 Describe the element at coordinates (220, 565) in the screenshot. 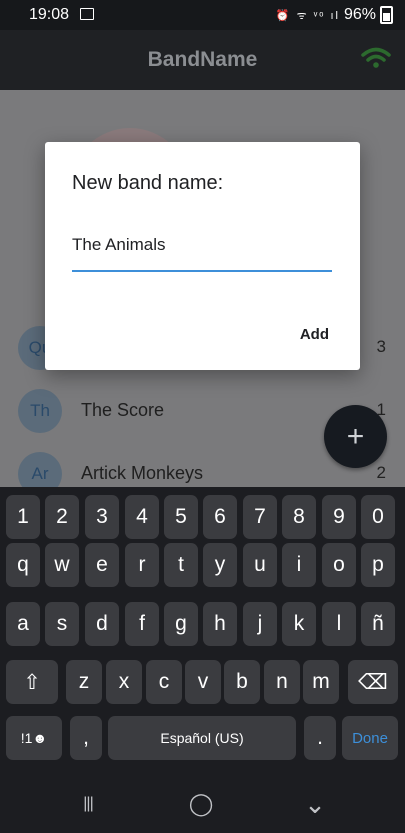

I see `key-y: y` at that location.